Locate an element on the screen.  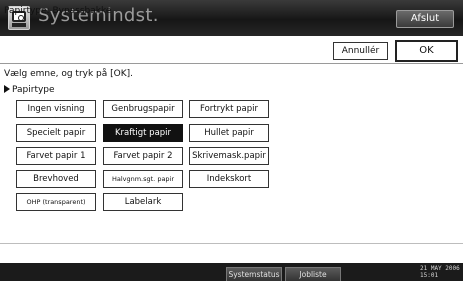
content-divider is located at coordinates (231, 243).